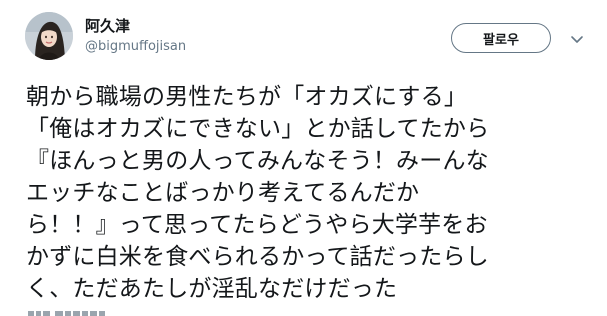  I want to click on chevron-down-icon, so click(577, 39).